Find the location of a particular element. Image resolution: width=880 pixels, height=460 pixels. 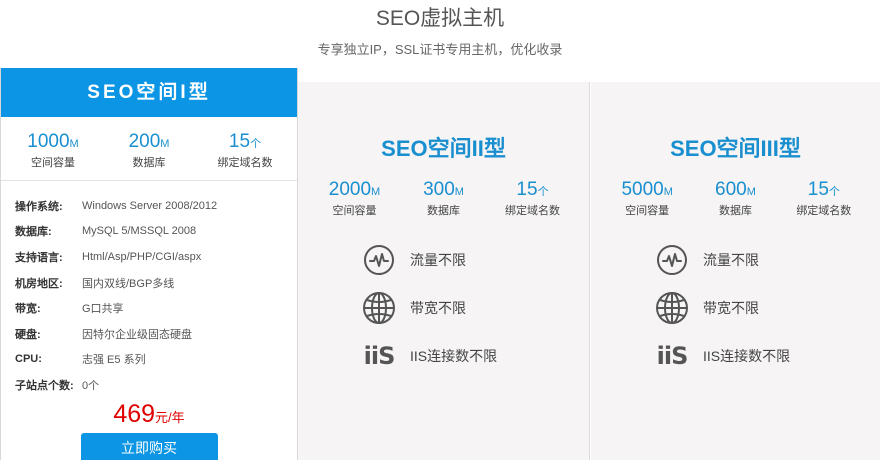

stat-space: 1000M 空间容量 is located at coordinates (53, 150).